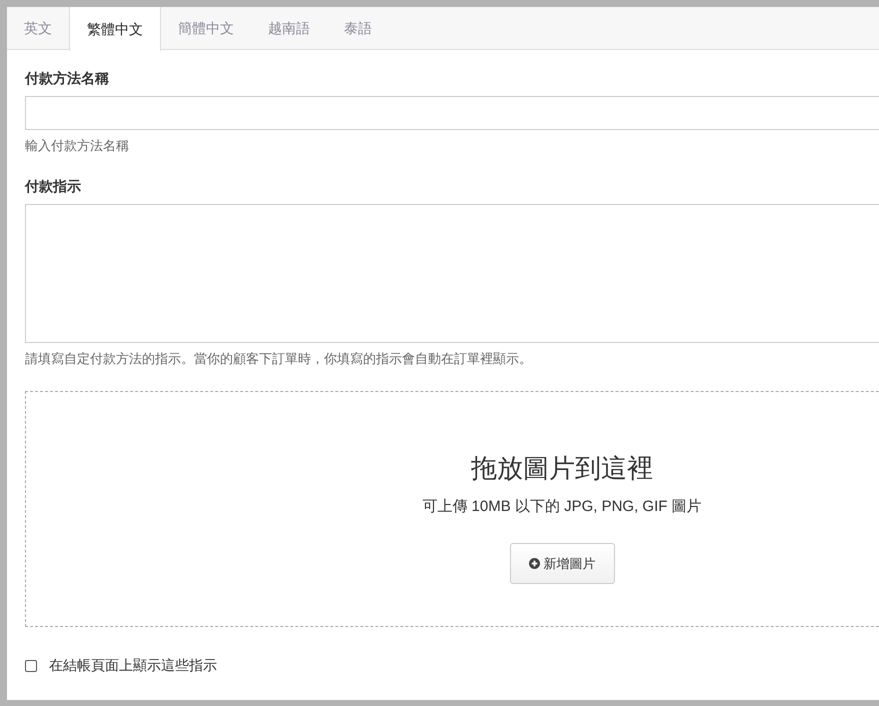 The width and height of the screenshot is (879, 706). What do you see at coordinates (67, 78) in the screenshot?
I see `field-label: 付款方法名稱` at bounding box center [67, 78].